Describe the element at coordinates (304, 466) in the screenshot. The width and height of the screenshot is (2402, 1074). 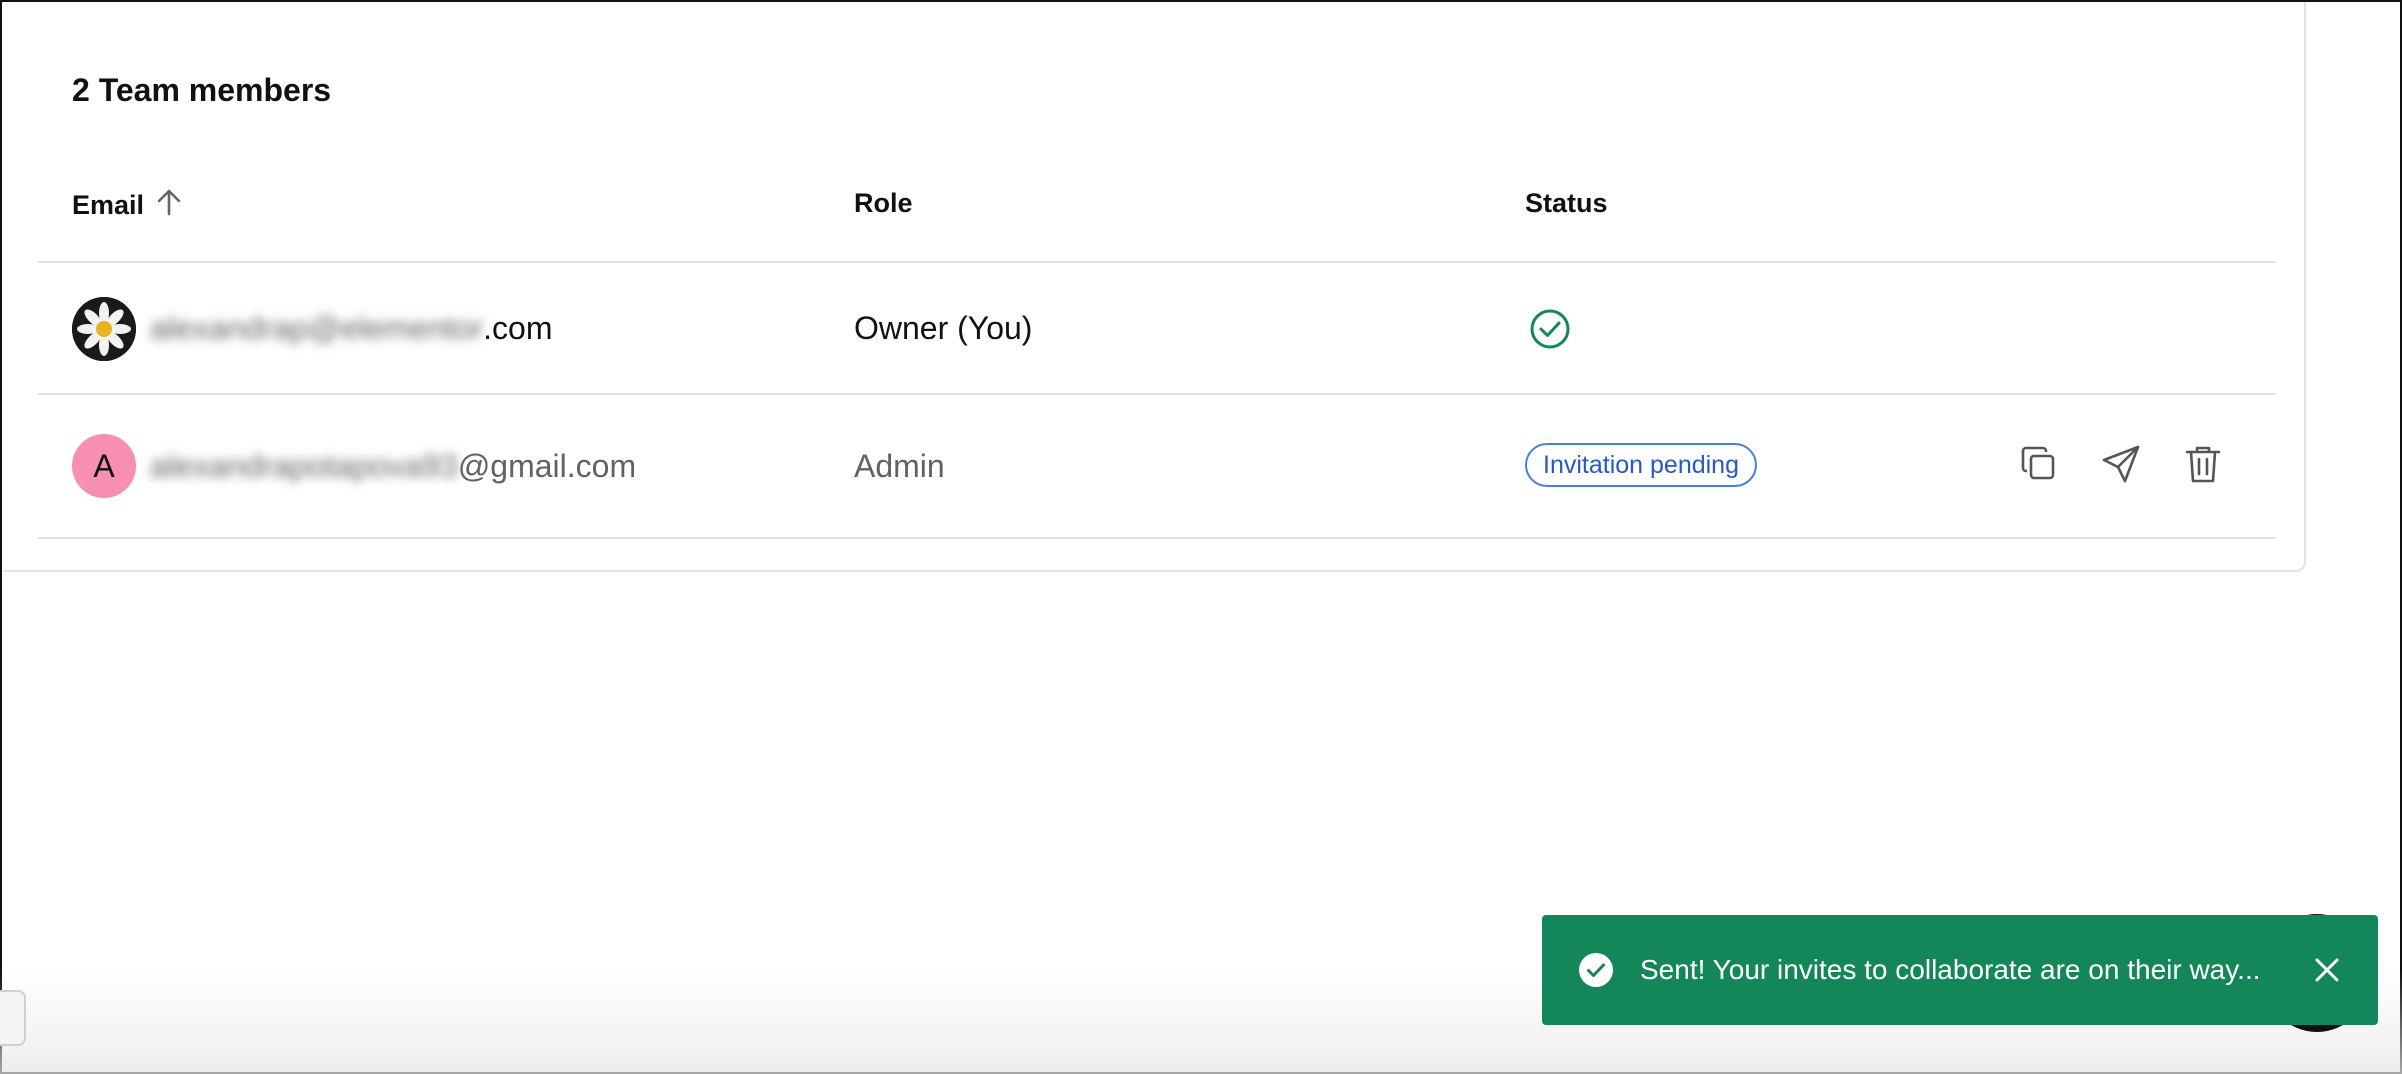
I see `email-blurred: alexandrapotapova93` at that location.